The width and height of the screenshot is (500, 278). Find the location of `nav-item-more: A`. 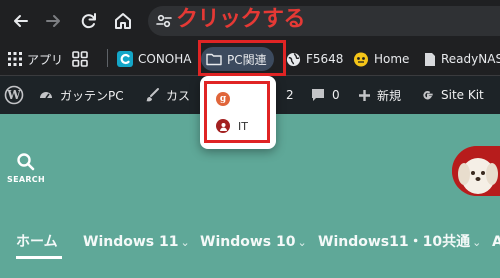

nav-item-more: A is located at coordinates (496, 242).